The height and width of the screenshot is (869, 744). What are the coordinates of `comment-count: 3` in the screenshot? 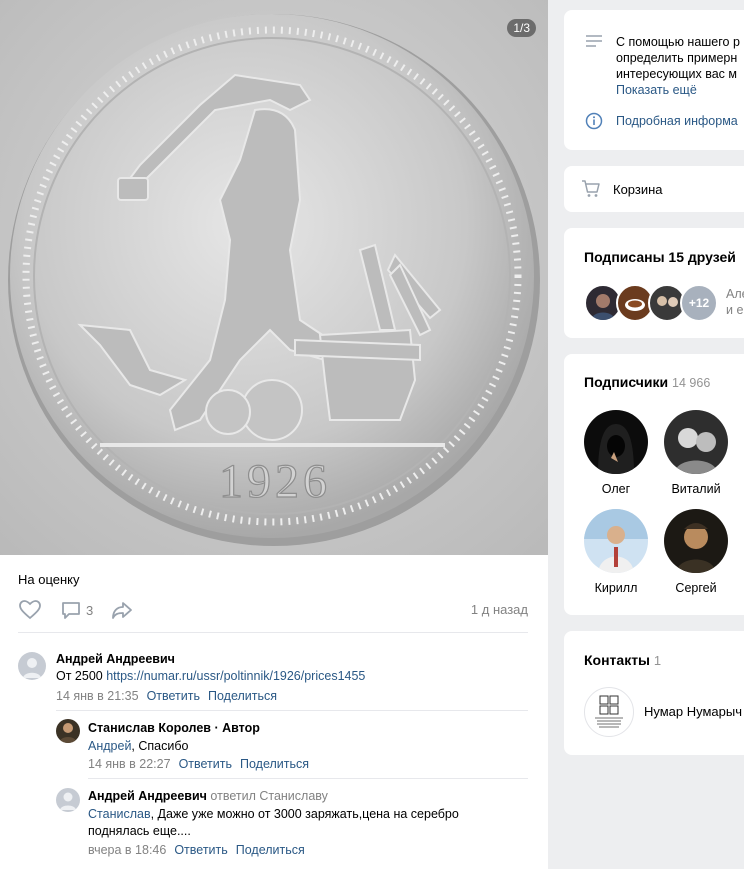 It's located at (90, 610).